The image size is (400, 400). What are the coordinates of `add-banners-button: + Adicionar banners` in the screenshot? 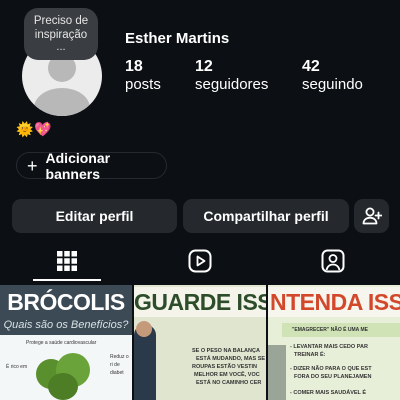 It's located at (91, 165).